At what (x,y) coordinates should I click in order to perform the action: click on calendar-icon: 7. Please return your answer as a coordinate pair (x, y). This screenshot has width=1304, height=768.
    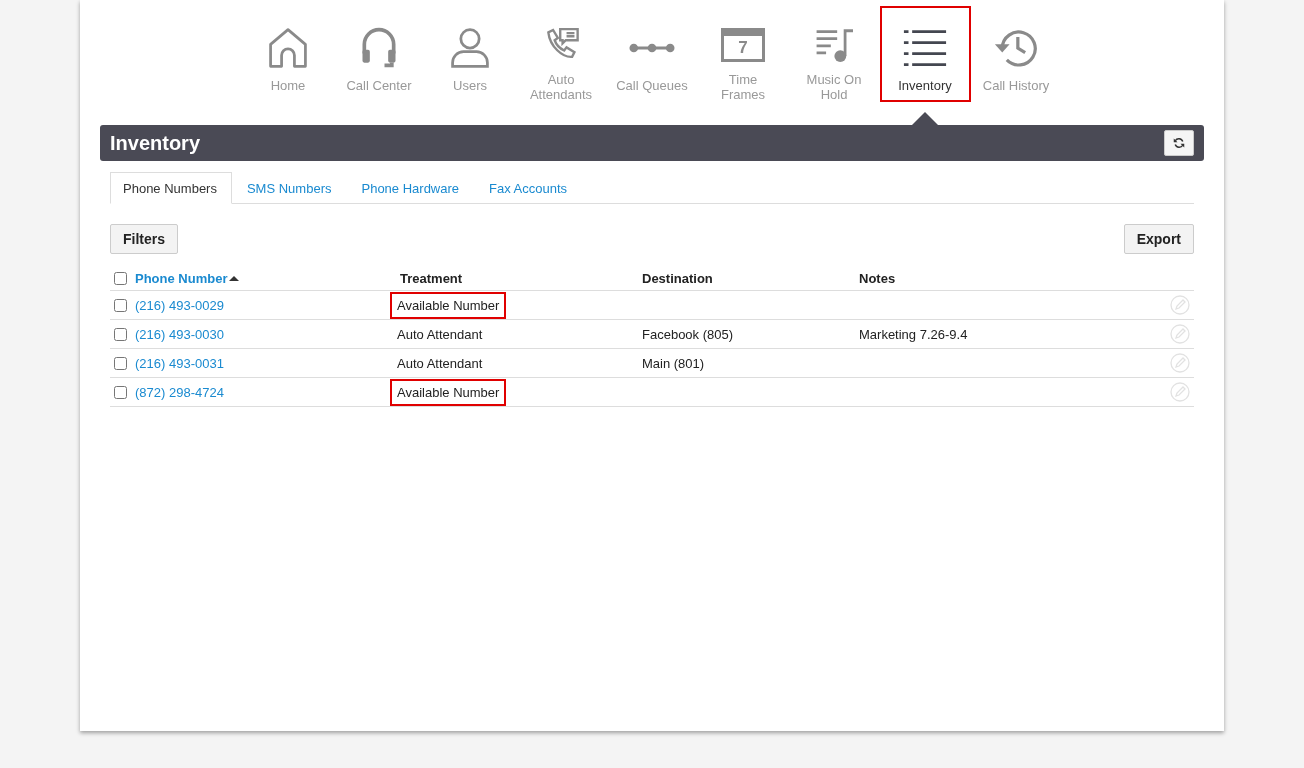
    Looking at the image, I should click on (743, 45).